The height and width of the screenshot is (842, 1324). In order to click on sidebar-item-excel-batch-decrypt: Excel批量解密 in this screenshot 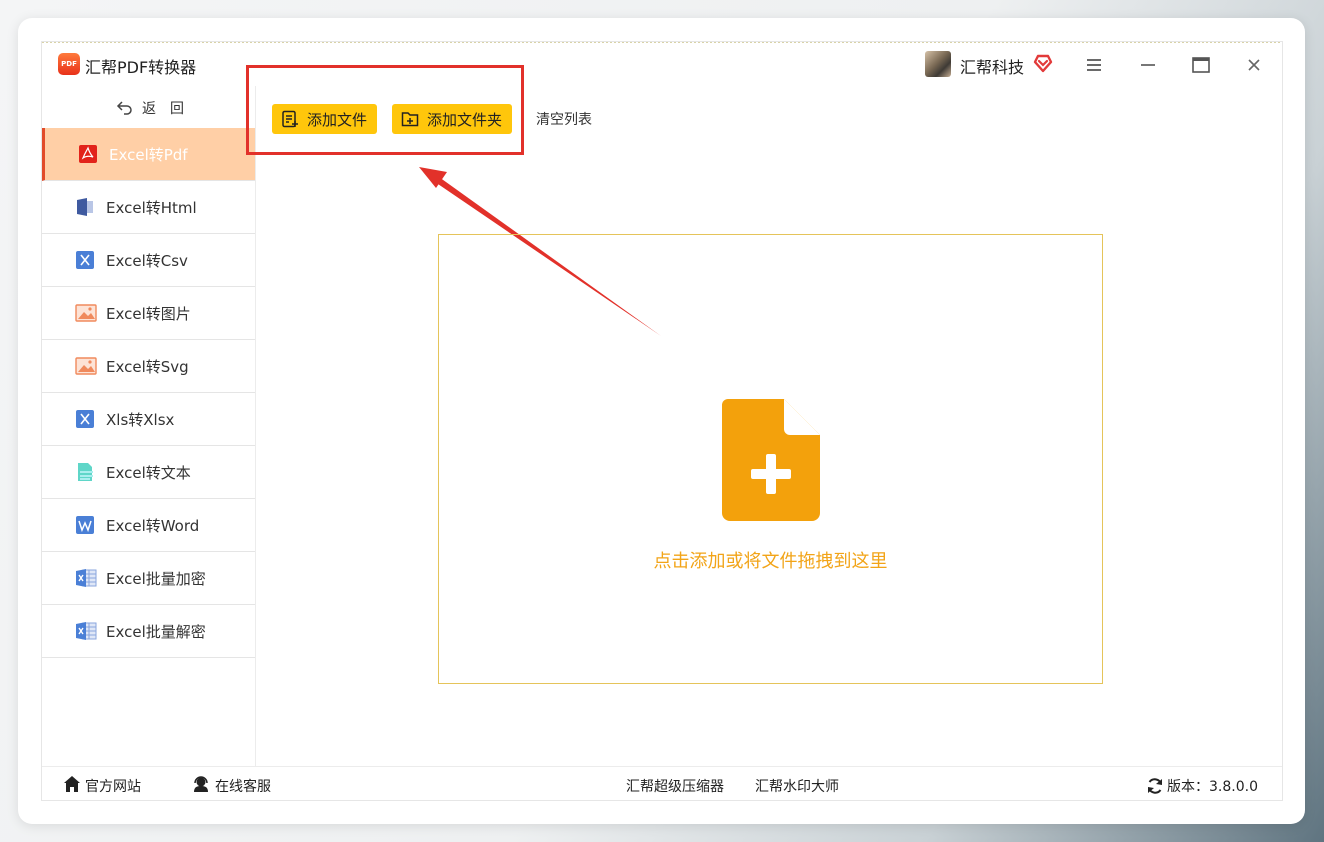, I will do `click(148, 631)`.